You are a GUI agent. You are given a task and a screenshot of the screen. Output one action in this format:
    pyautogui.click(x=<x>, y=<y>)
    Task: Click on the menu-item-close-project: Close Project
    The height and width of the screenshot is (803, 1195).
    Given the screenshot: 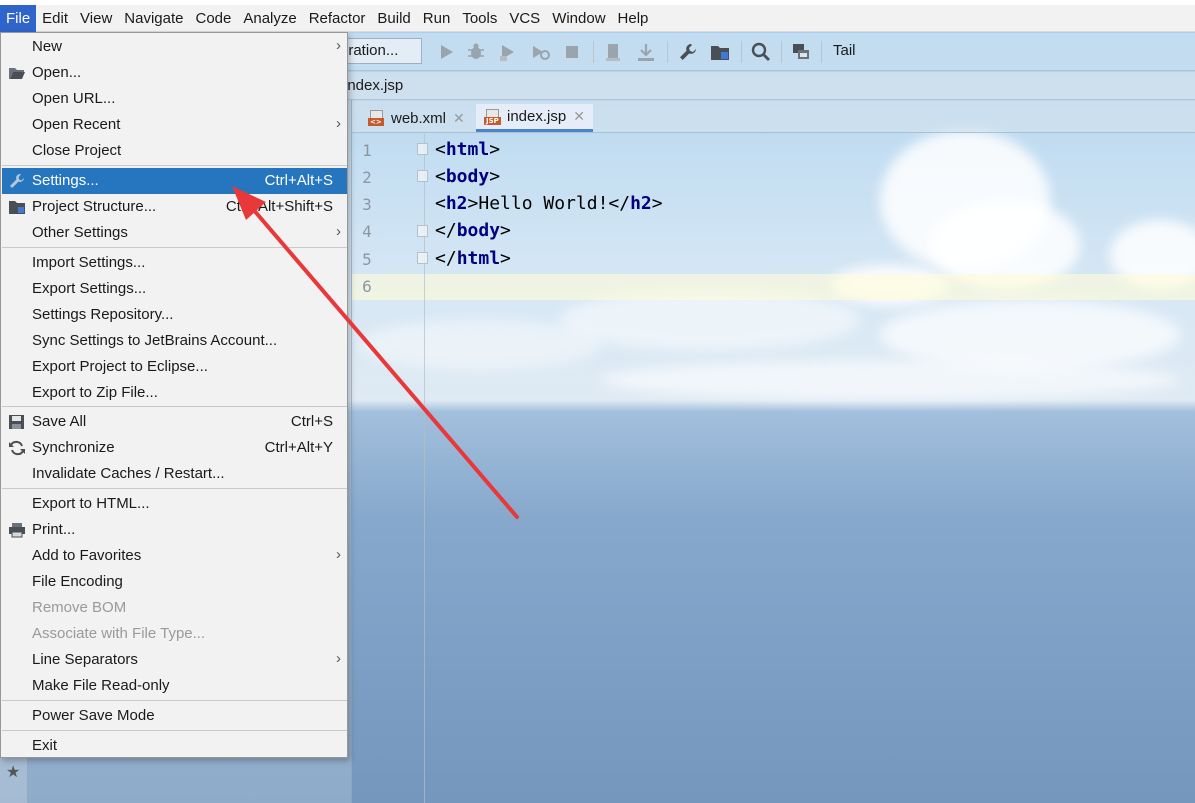 What is the action you would take?
    pyautogui.click(x=174, y=151)
    